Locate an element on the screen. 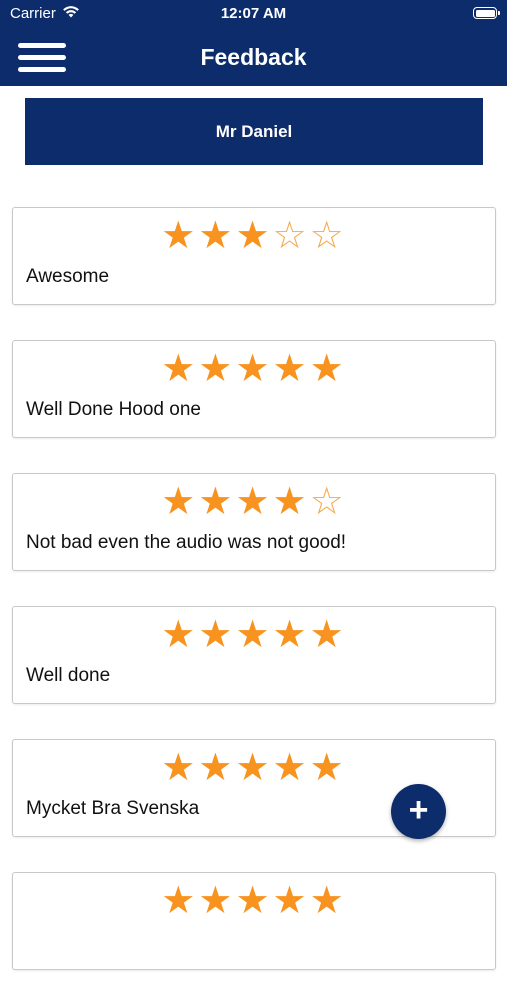 This screenshot has width=507, height=1005. plus-icon: + is located at coordinates (418, 810).